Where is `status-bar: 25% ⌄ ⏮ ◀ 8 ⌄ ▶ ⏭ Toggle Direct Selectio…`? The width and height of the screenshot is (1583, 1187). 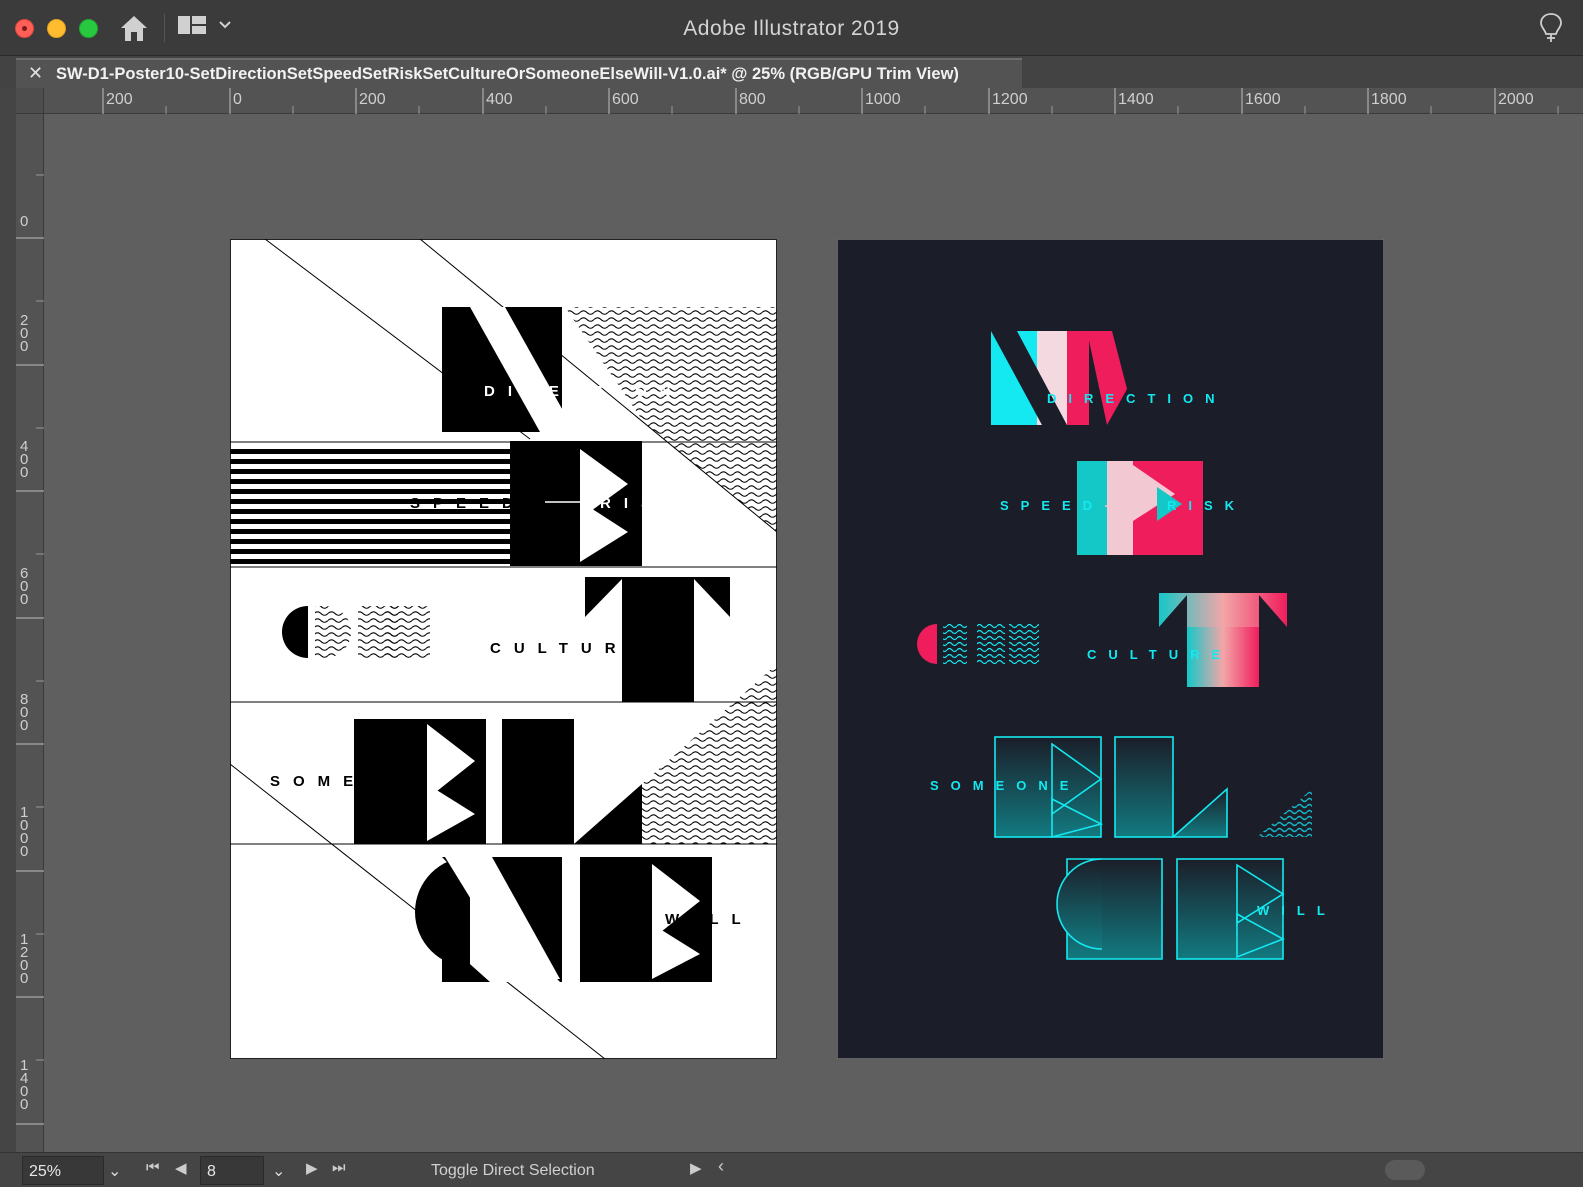 status-bar: 25% ⌄ ⏮ ◀ 8 ⌄ ▶ ⏭ Toggle Direct Selectio… is located at coordinates (791, 1169).